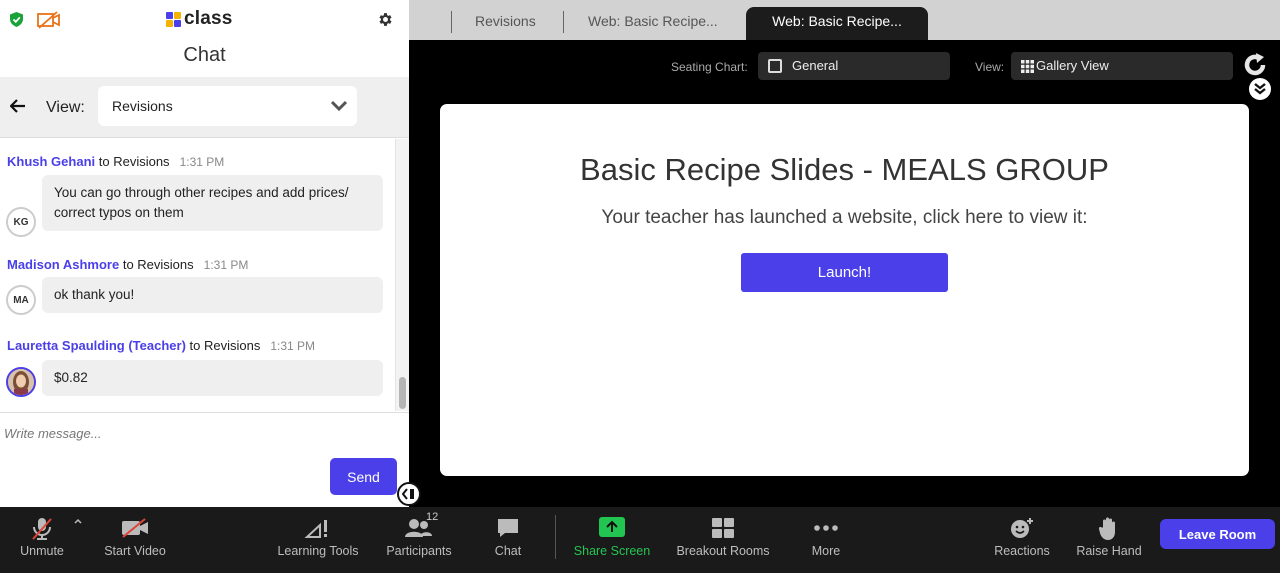 The width and height of the screenshot is (1280, 573). I want to click on chat-scrollbar, so click(402, 275).